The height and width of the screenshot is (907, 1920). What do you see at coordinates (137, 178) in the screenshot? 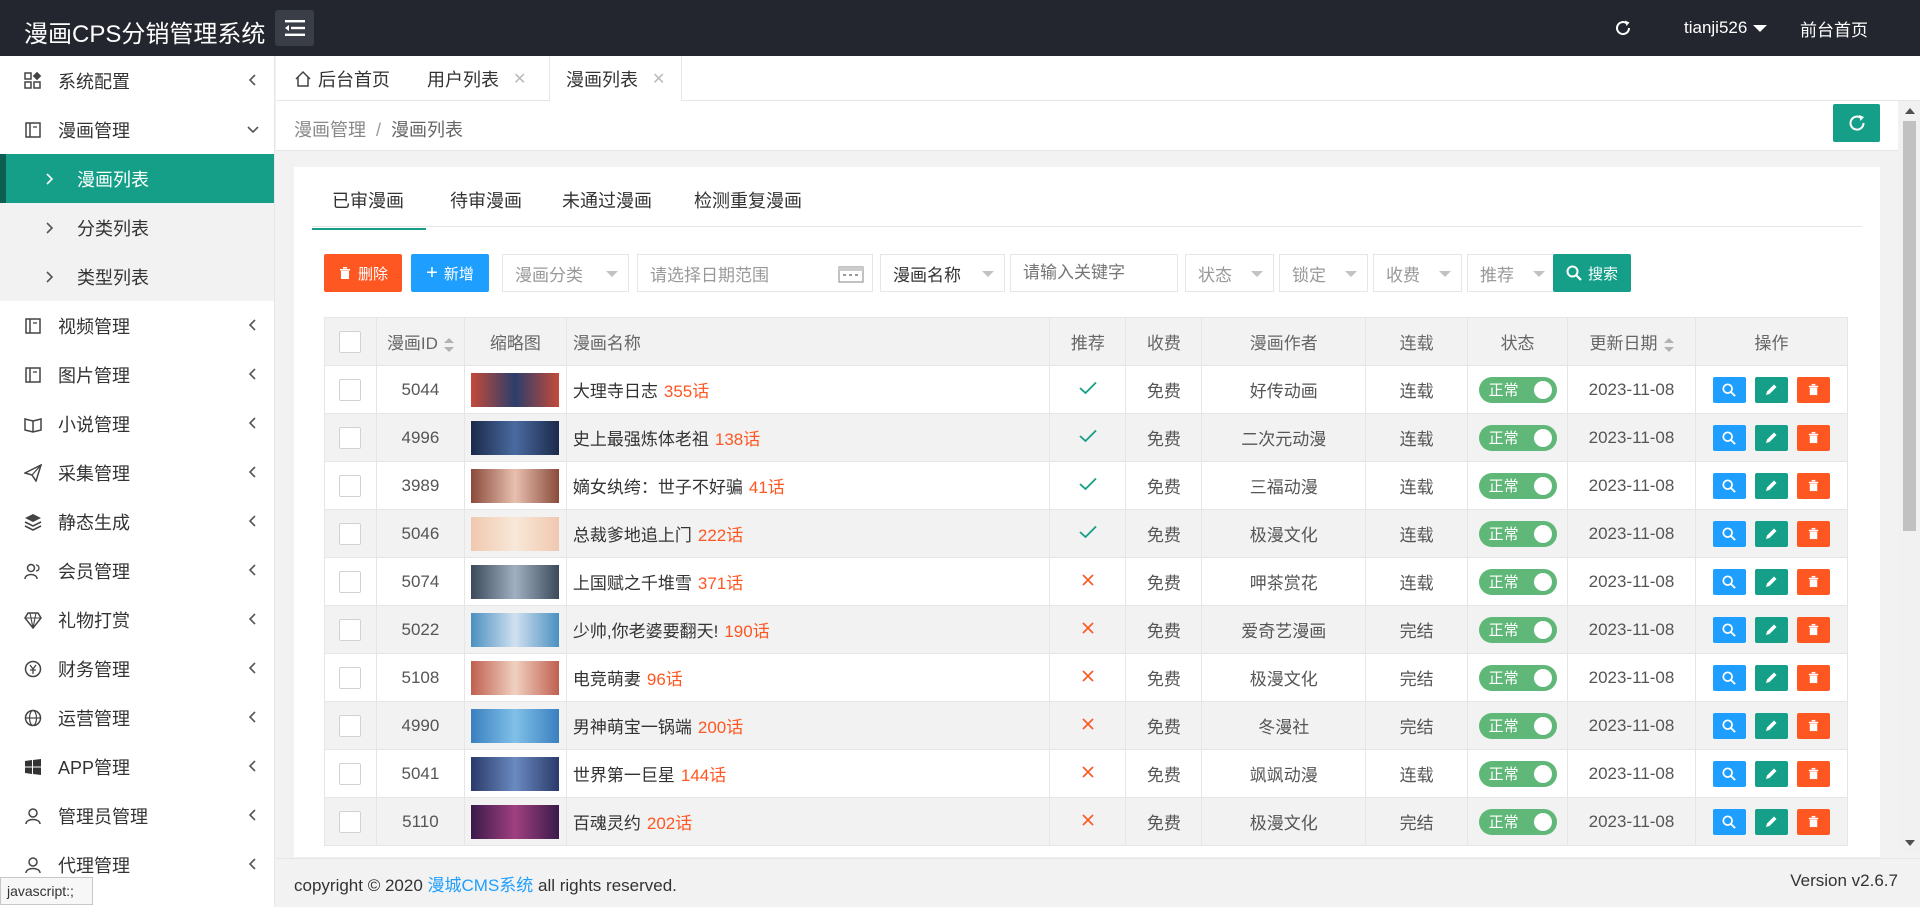
I see `sidebar-subitem-comic-list: 漫画列表` at bounding box center [137, 178].